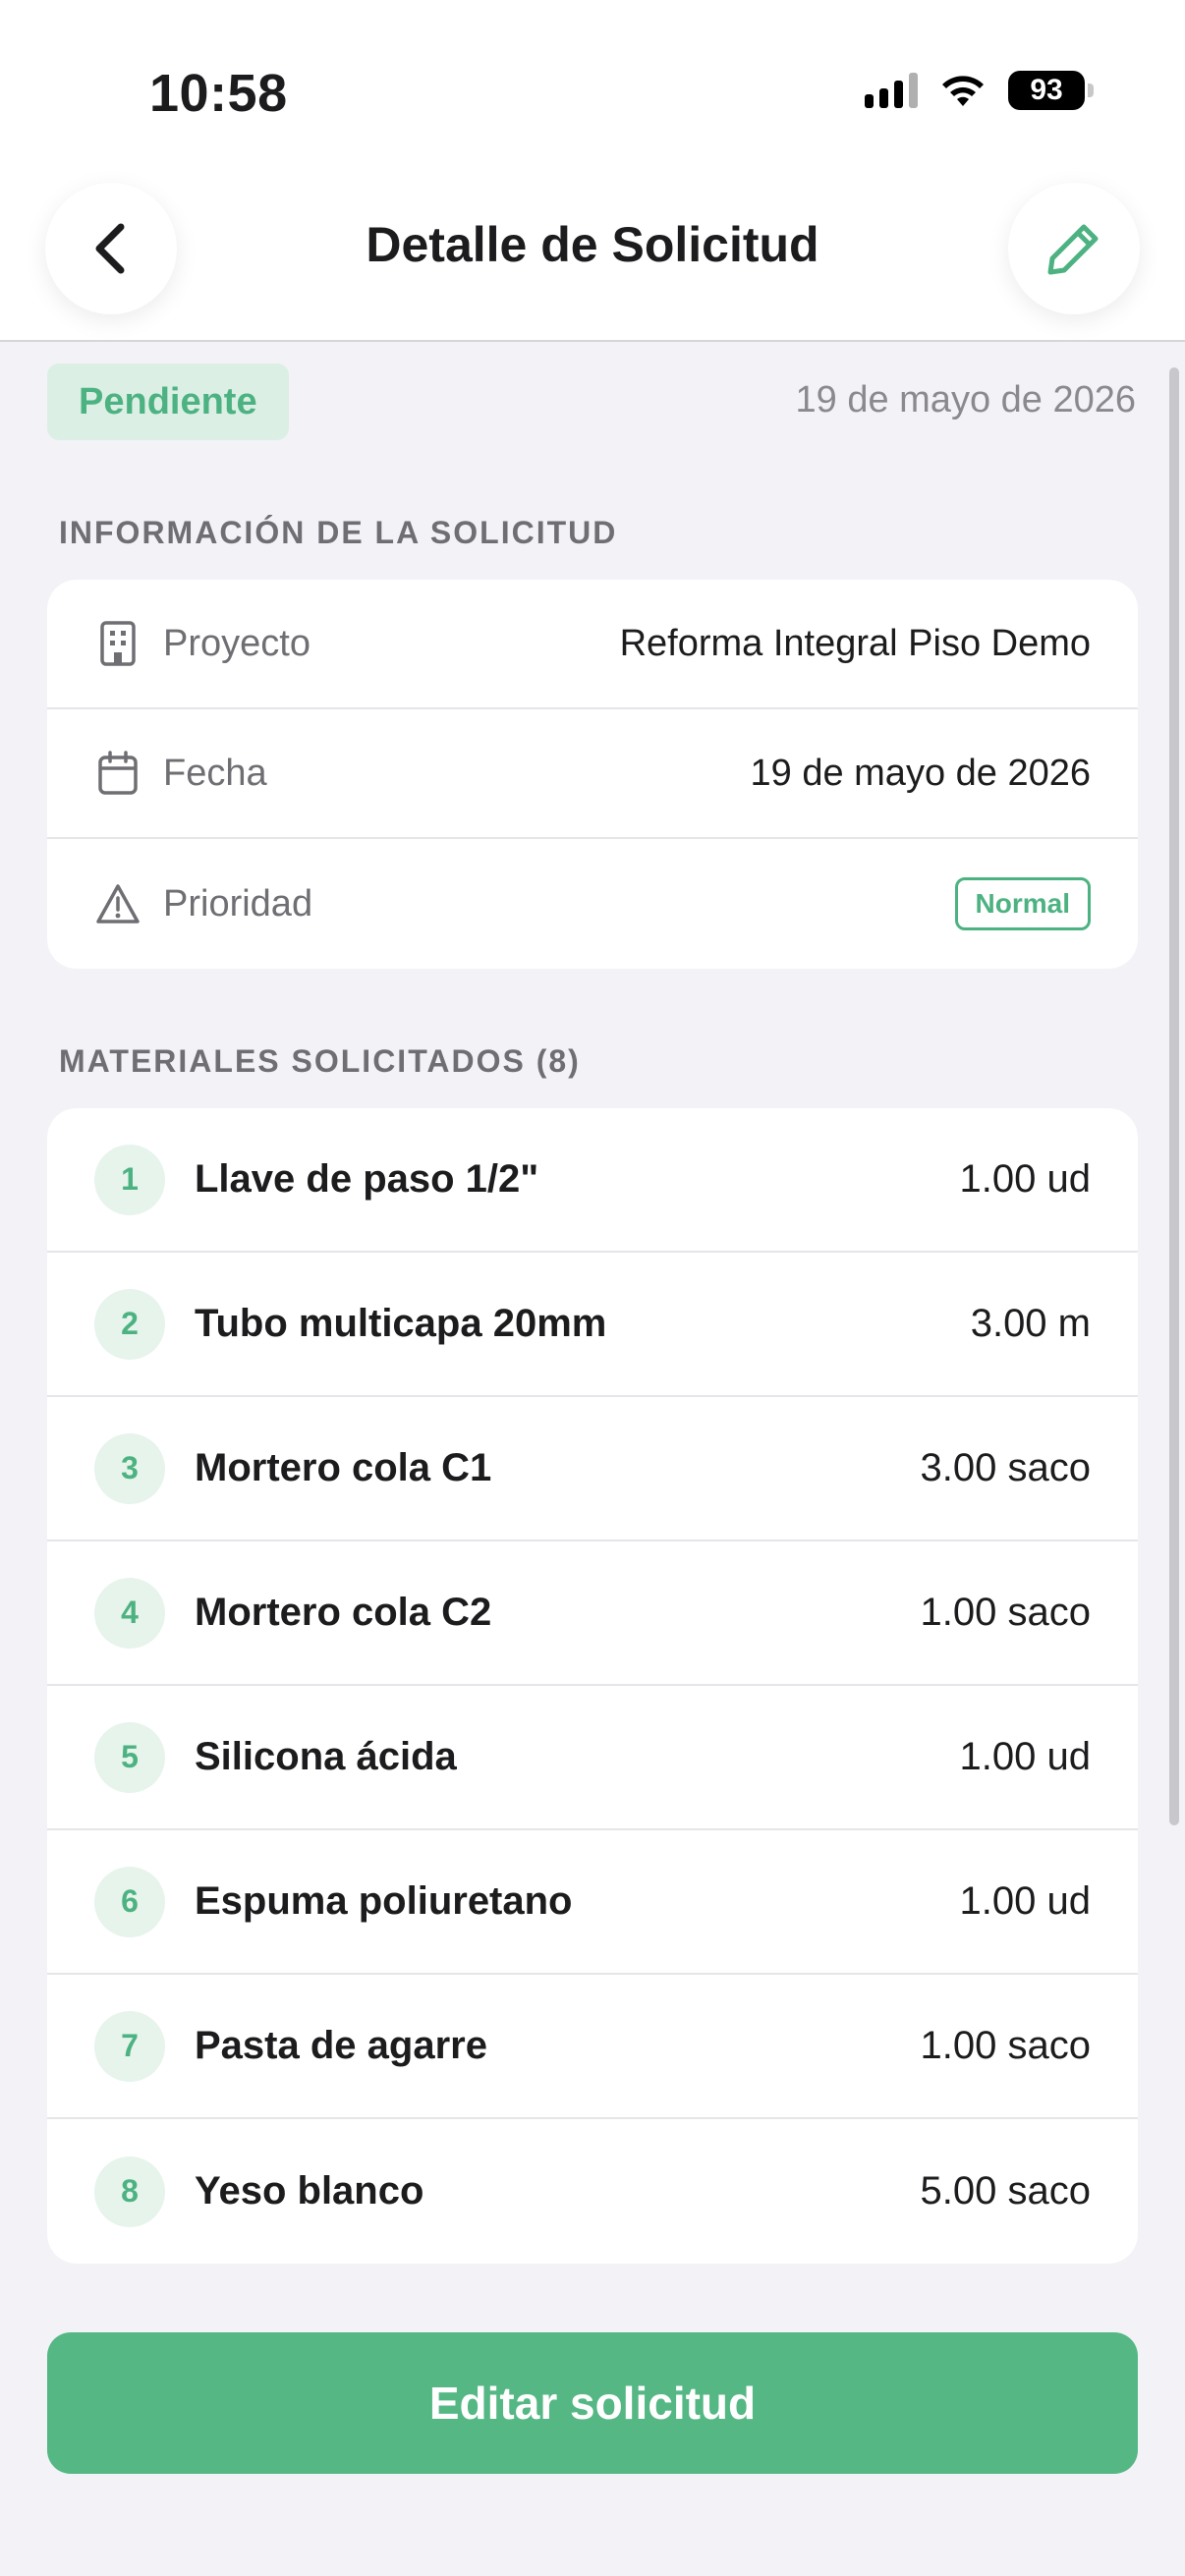 This screenshot has width=1185, height=2576. What do you see at coordinates (130, 1901) in the screenshot?
I see `item-number: 6` at bounding box center [130, 1901].